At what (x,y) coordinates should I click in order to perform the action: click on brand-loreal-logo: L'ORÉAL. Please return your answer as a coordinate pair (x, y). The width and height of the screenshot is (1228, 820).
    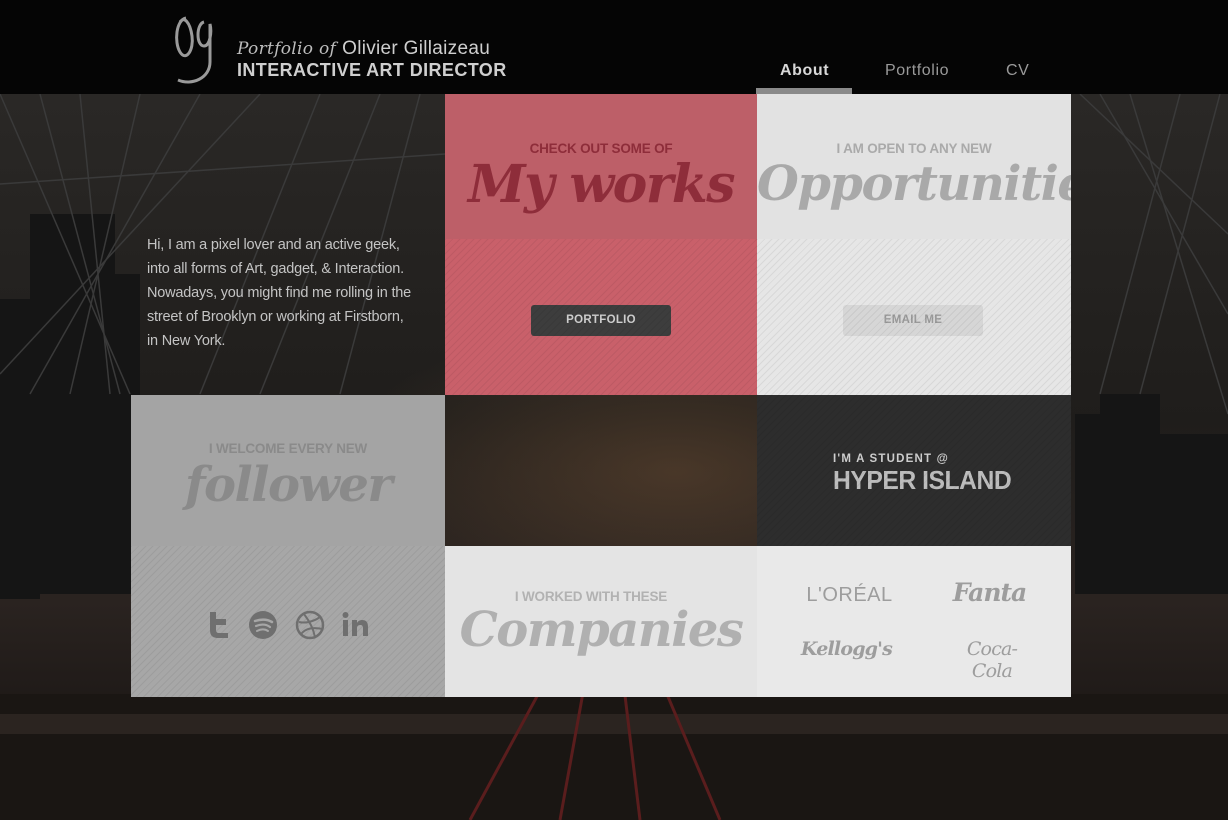
    Looking at the image, I should click on (849, 595).